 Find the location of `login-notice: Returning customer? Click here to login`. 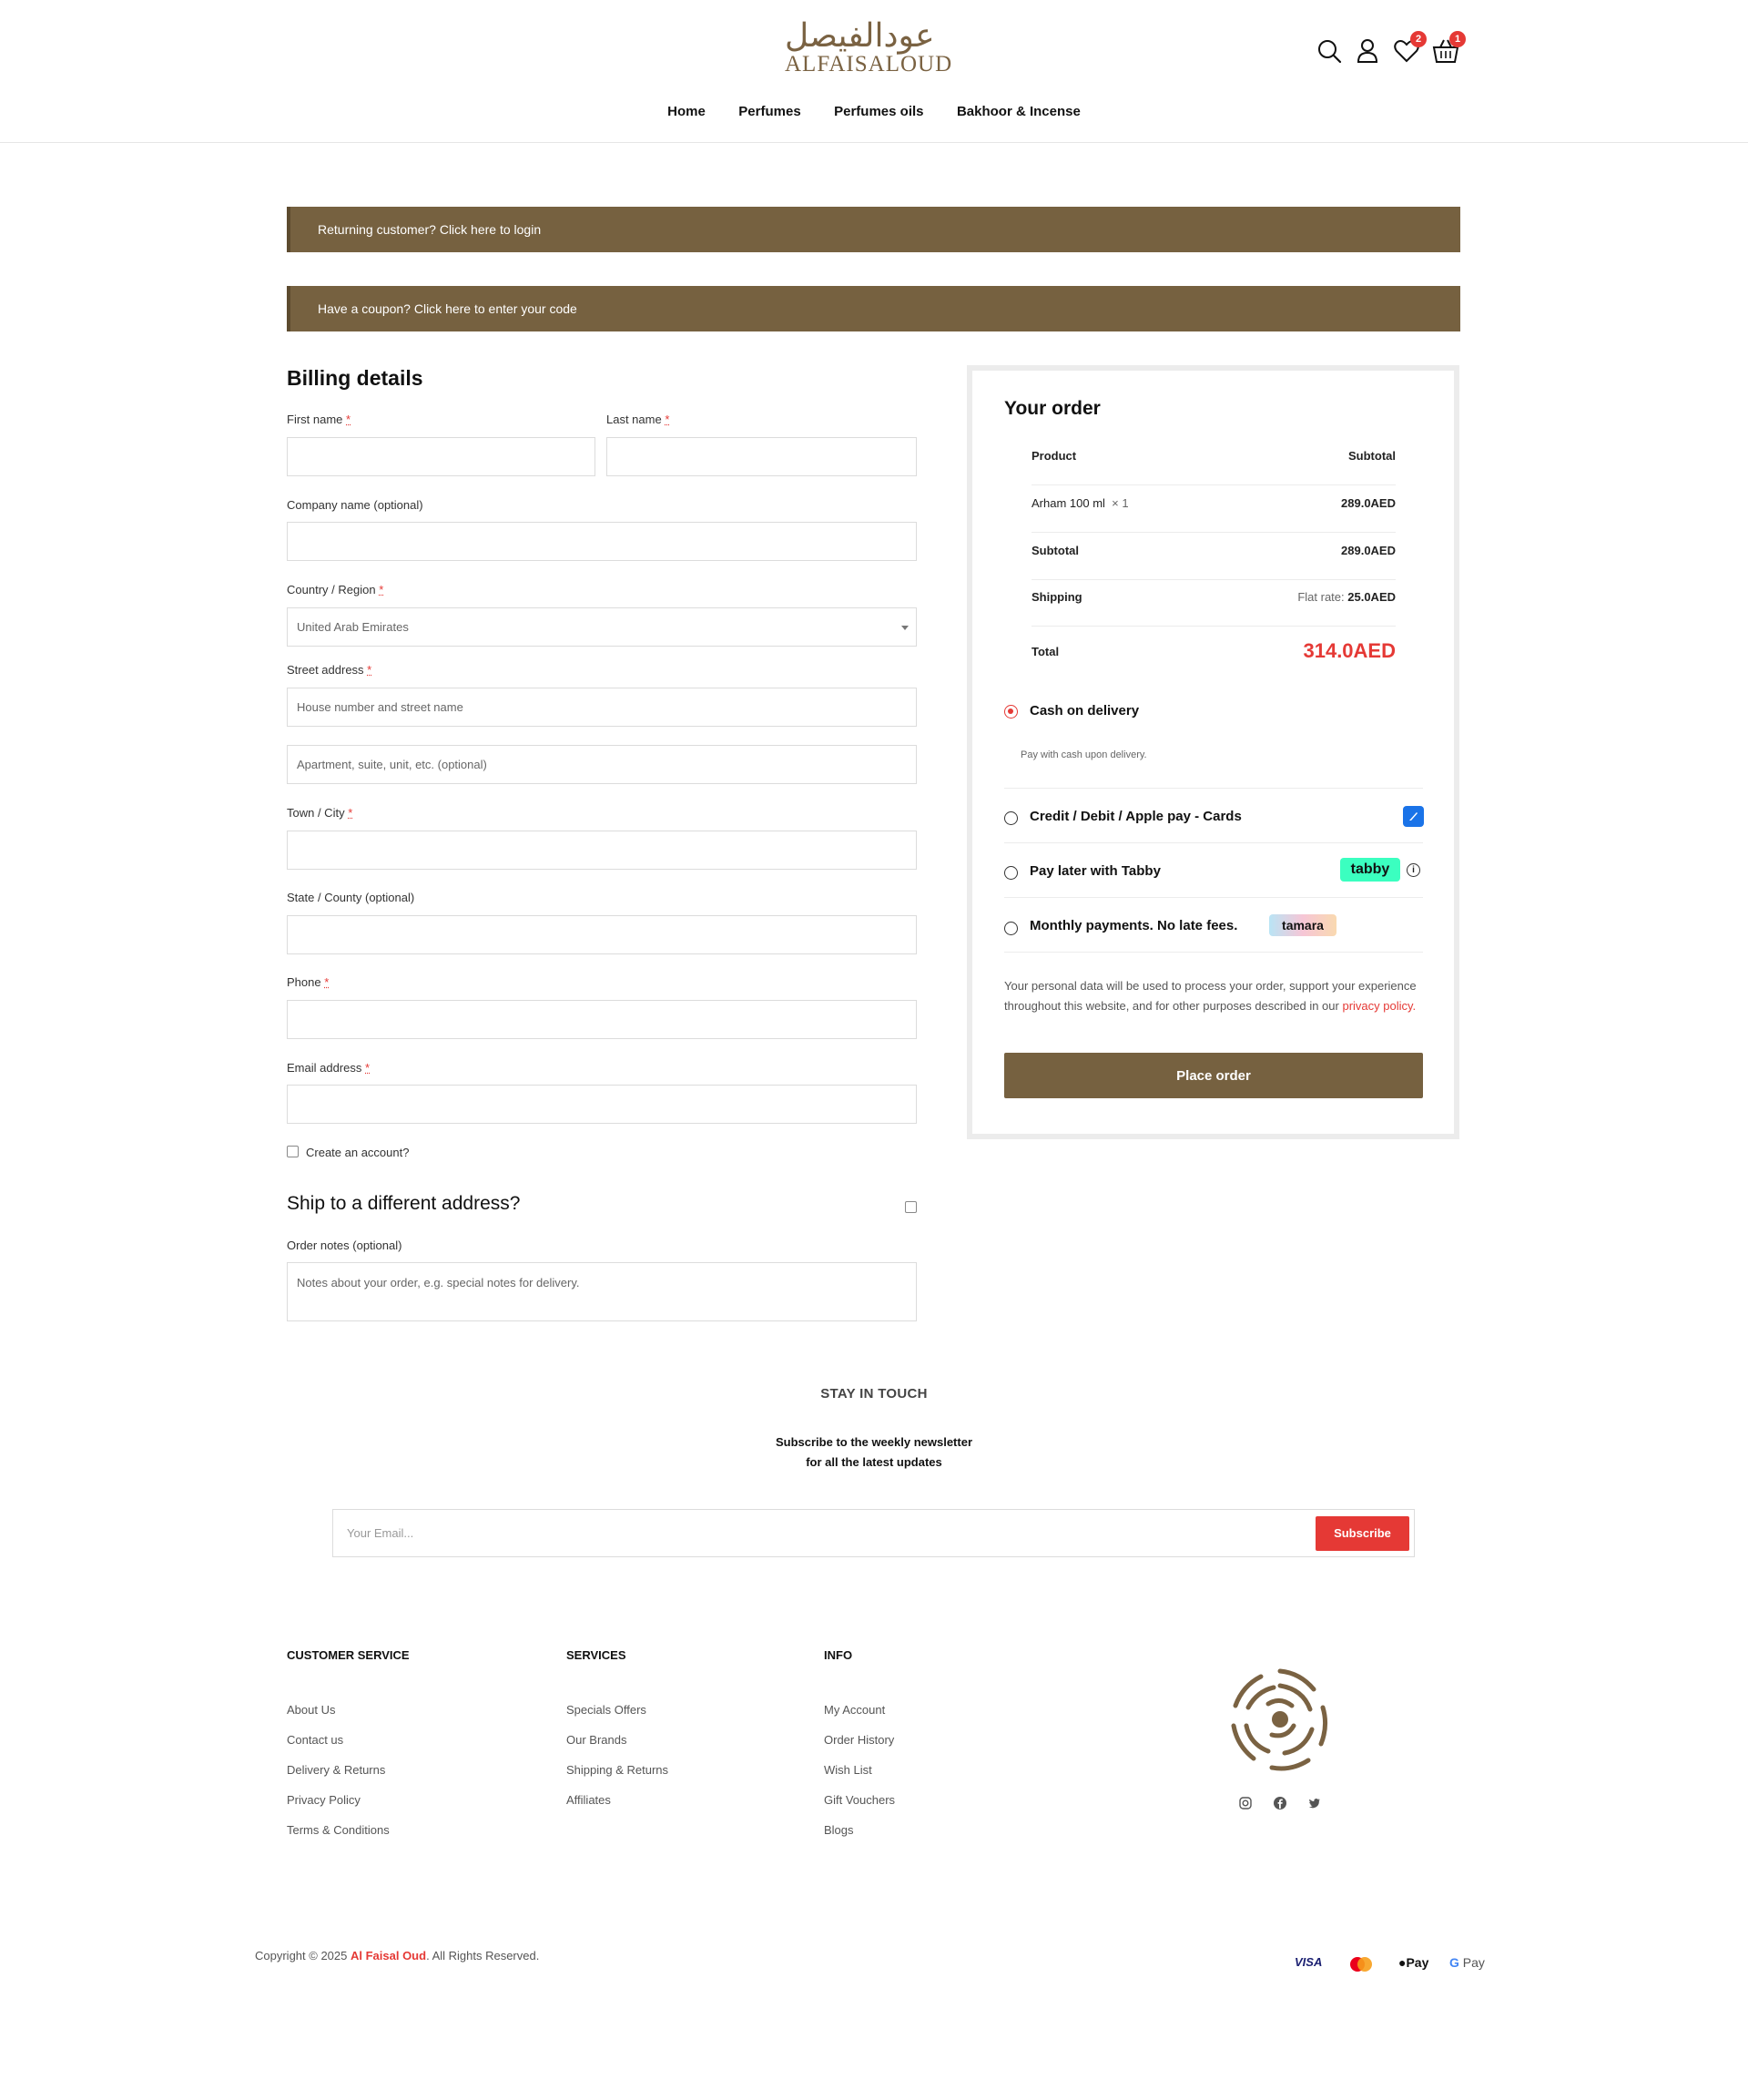

login-notice: Returning customer? Click here to login is located at coordinates (873, 229).